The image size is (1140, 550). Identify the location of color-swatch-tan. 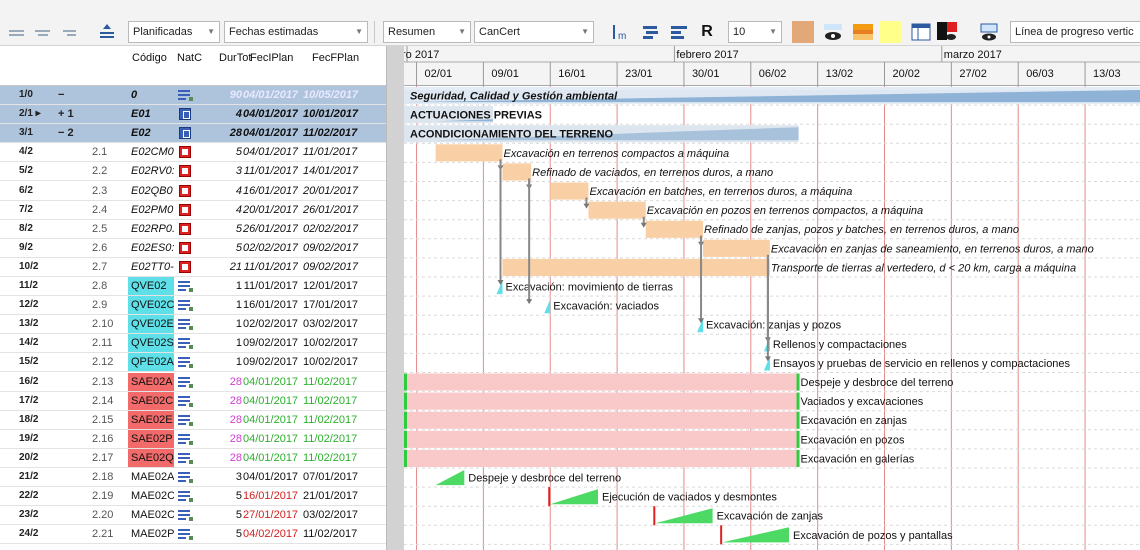
(803, 32).